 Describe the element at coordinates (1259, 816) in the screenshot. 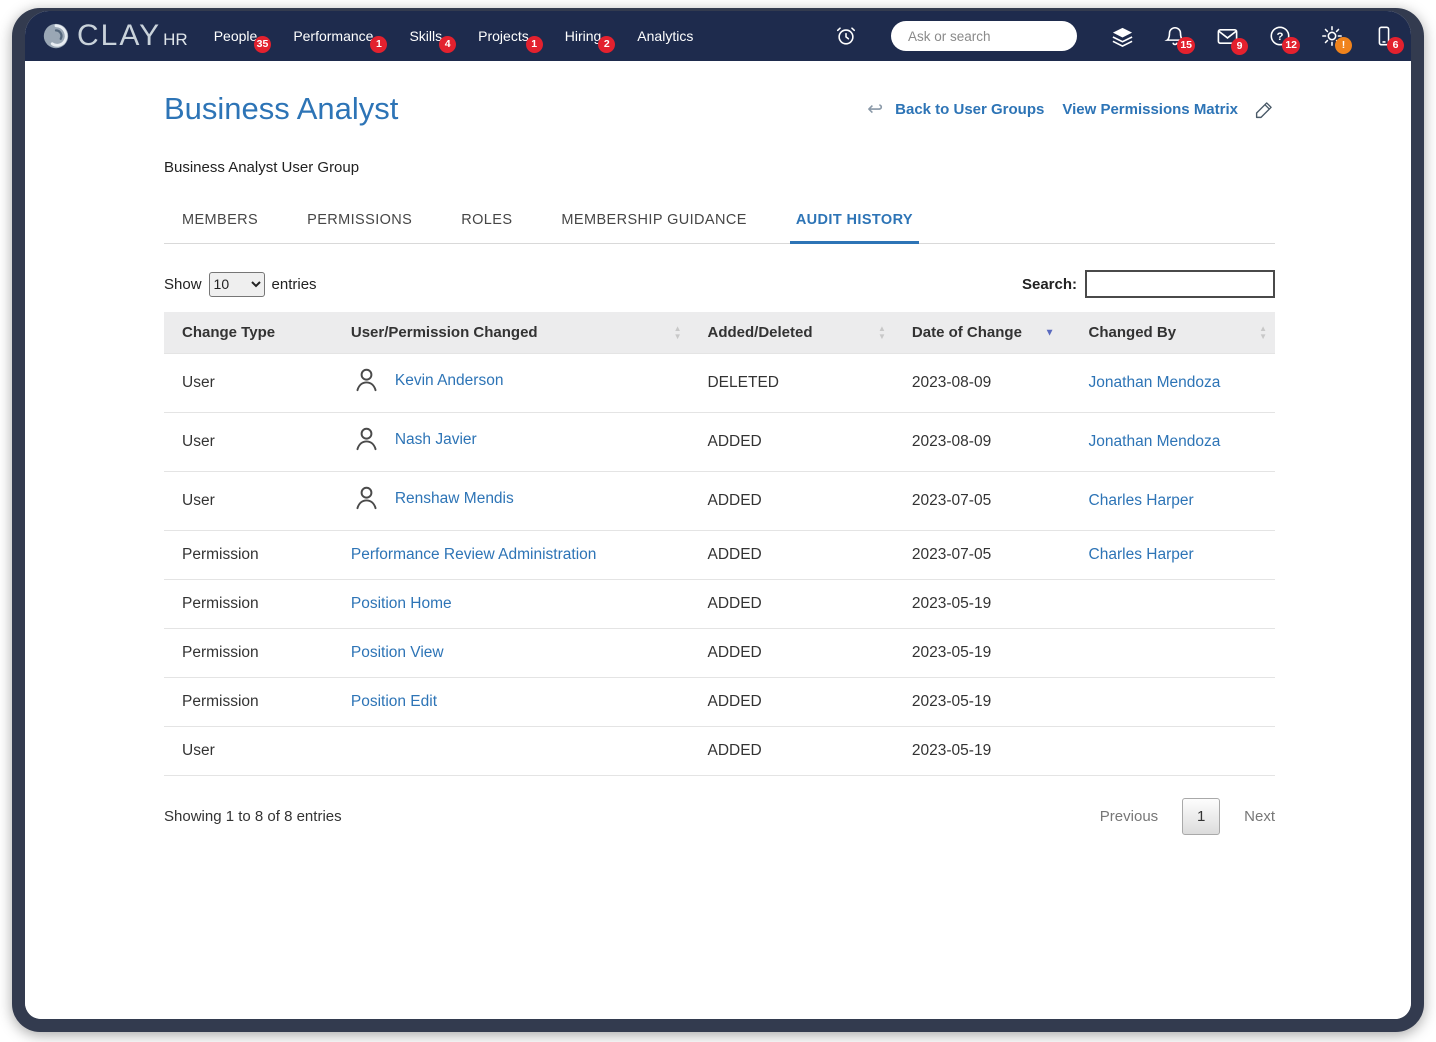

I see `next-page-button: Next` at that location.